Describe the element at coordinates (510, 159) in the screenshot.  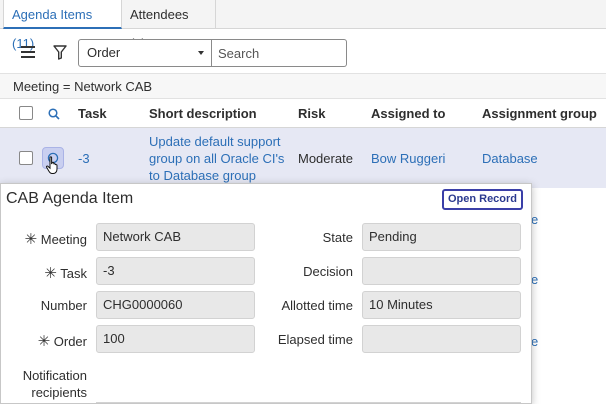
I see `assignment-group-link: Database` at that location.